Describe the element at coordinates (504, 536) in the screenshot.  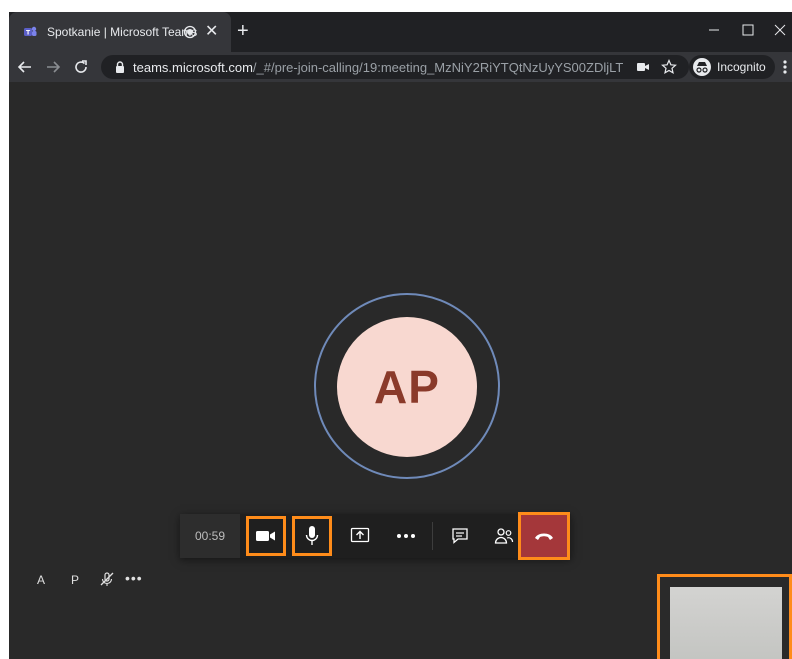
I see `participants-icon` at that location.